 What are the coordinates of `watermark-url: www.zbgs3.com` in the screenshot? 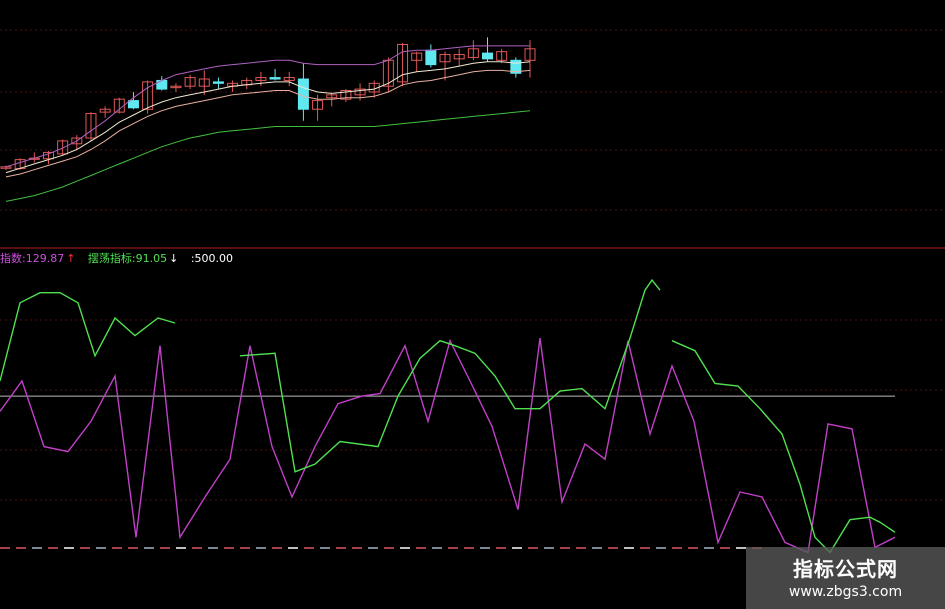 It's located at (845, 592).